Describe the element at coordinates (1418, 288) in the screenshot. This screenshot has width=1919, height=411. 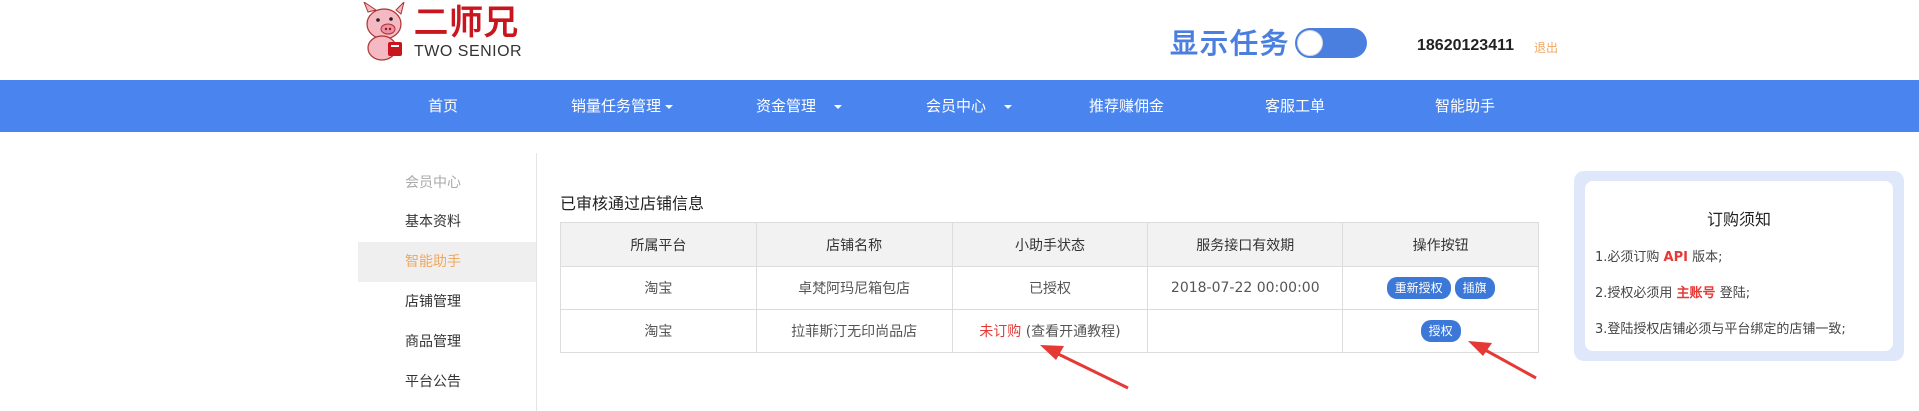
I see `reauthorize-button: 重新授权` at that location.